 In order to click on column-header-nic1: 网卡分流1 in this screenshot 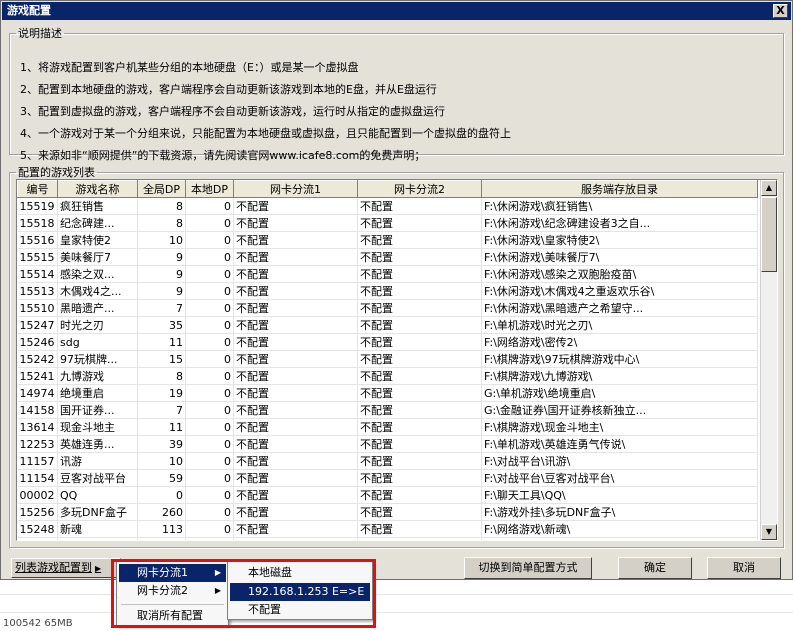, I will do `click(295, 189)`.